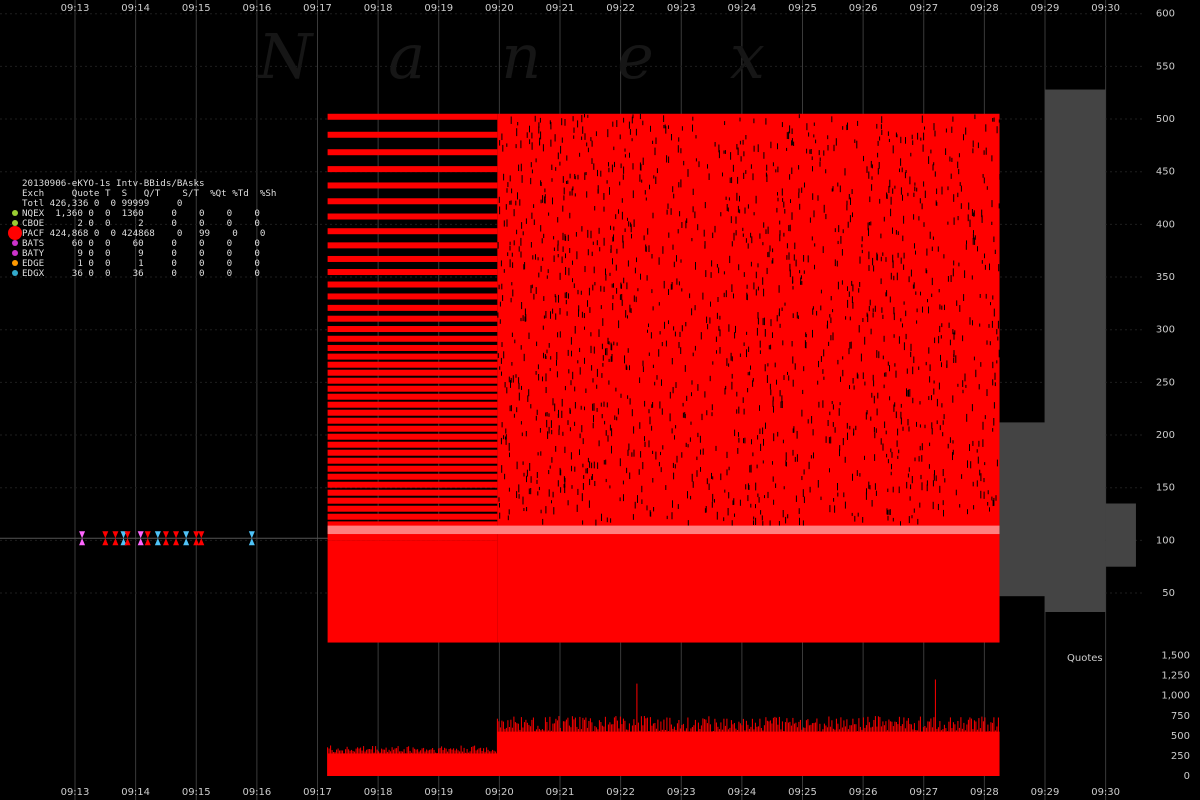  Describe the element at coordinates (15, 263) in the screenshot. I see `exchange-marker` at that location.